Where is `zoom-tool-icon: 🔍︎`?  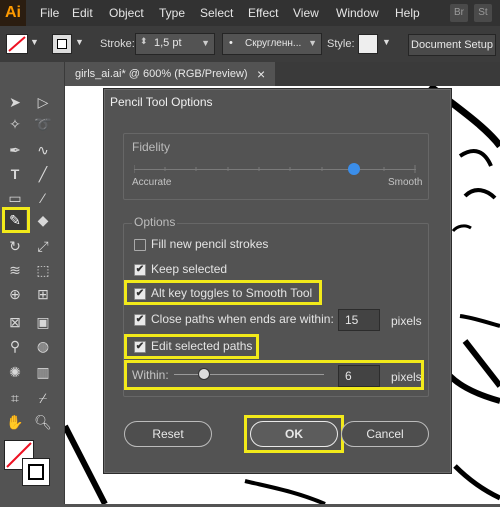
zoom-tool-icon: 🔍︎ is located at coordinates (43, 422).